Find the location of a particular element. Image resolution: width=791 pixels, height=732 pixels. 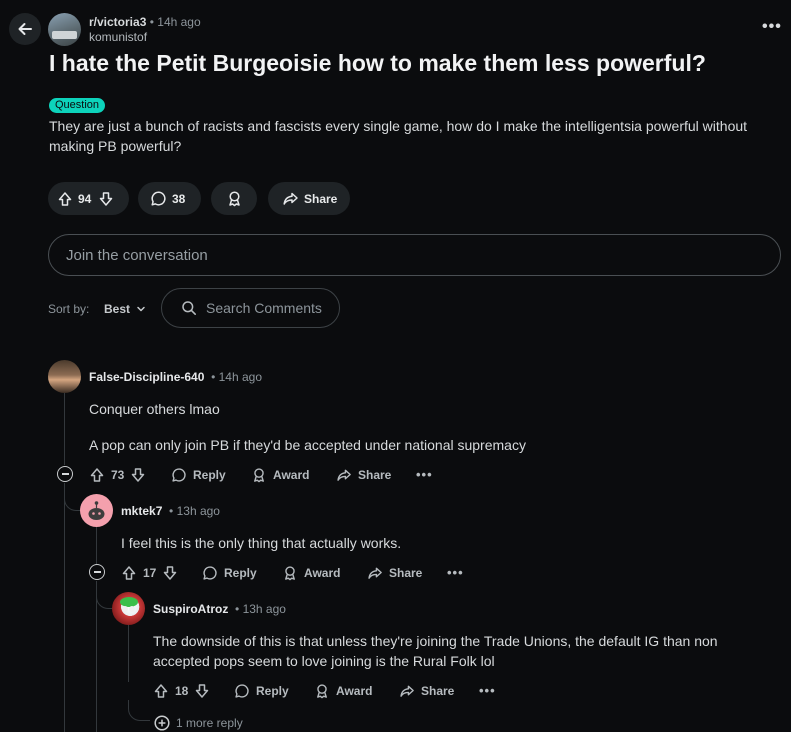

plus-circle-icon is located at coordinates (162, 723).